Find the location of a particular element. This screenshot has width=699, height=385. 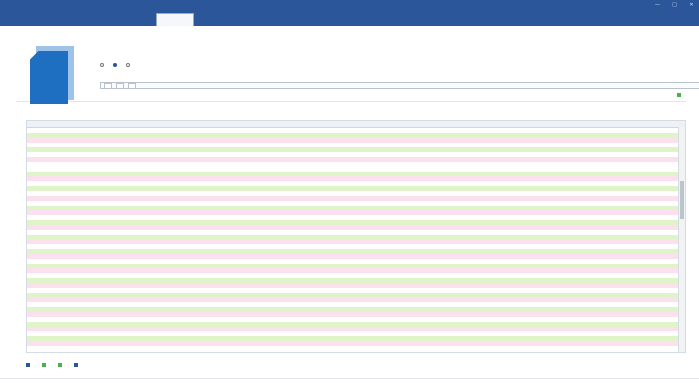

vertical-scrollbar is located at coordinates (681, 239).